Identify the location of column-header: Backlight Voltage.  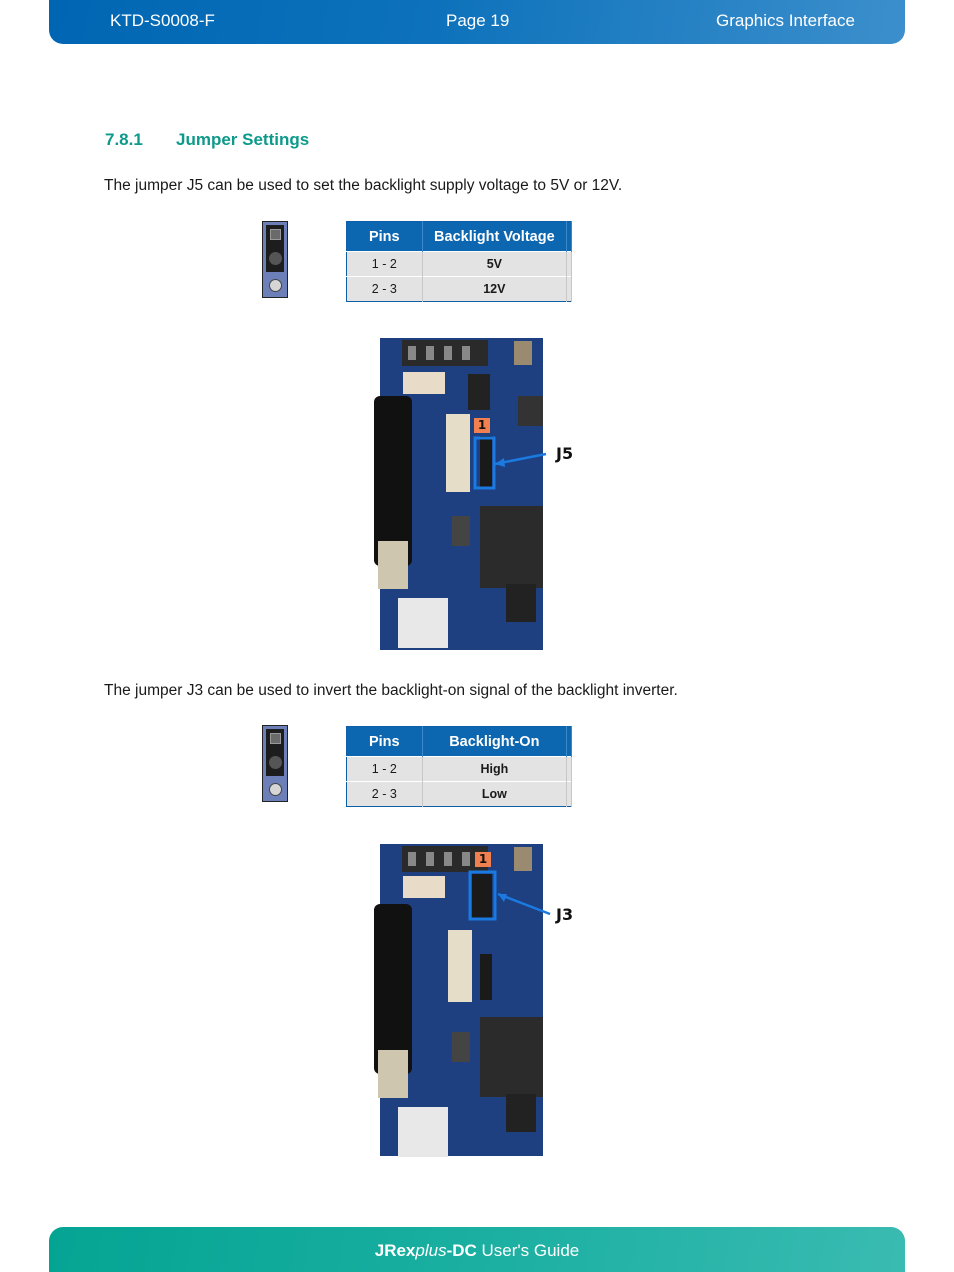
(495, 236).